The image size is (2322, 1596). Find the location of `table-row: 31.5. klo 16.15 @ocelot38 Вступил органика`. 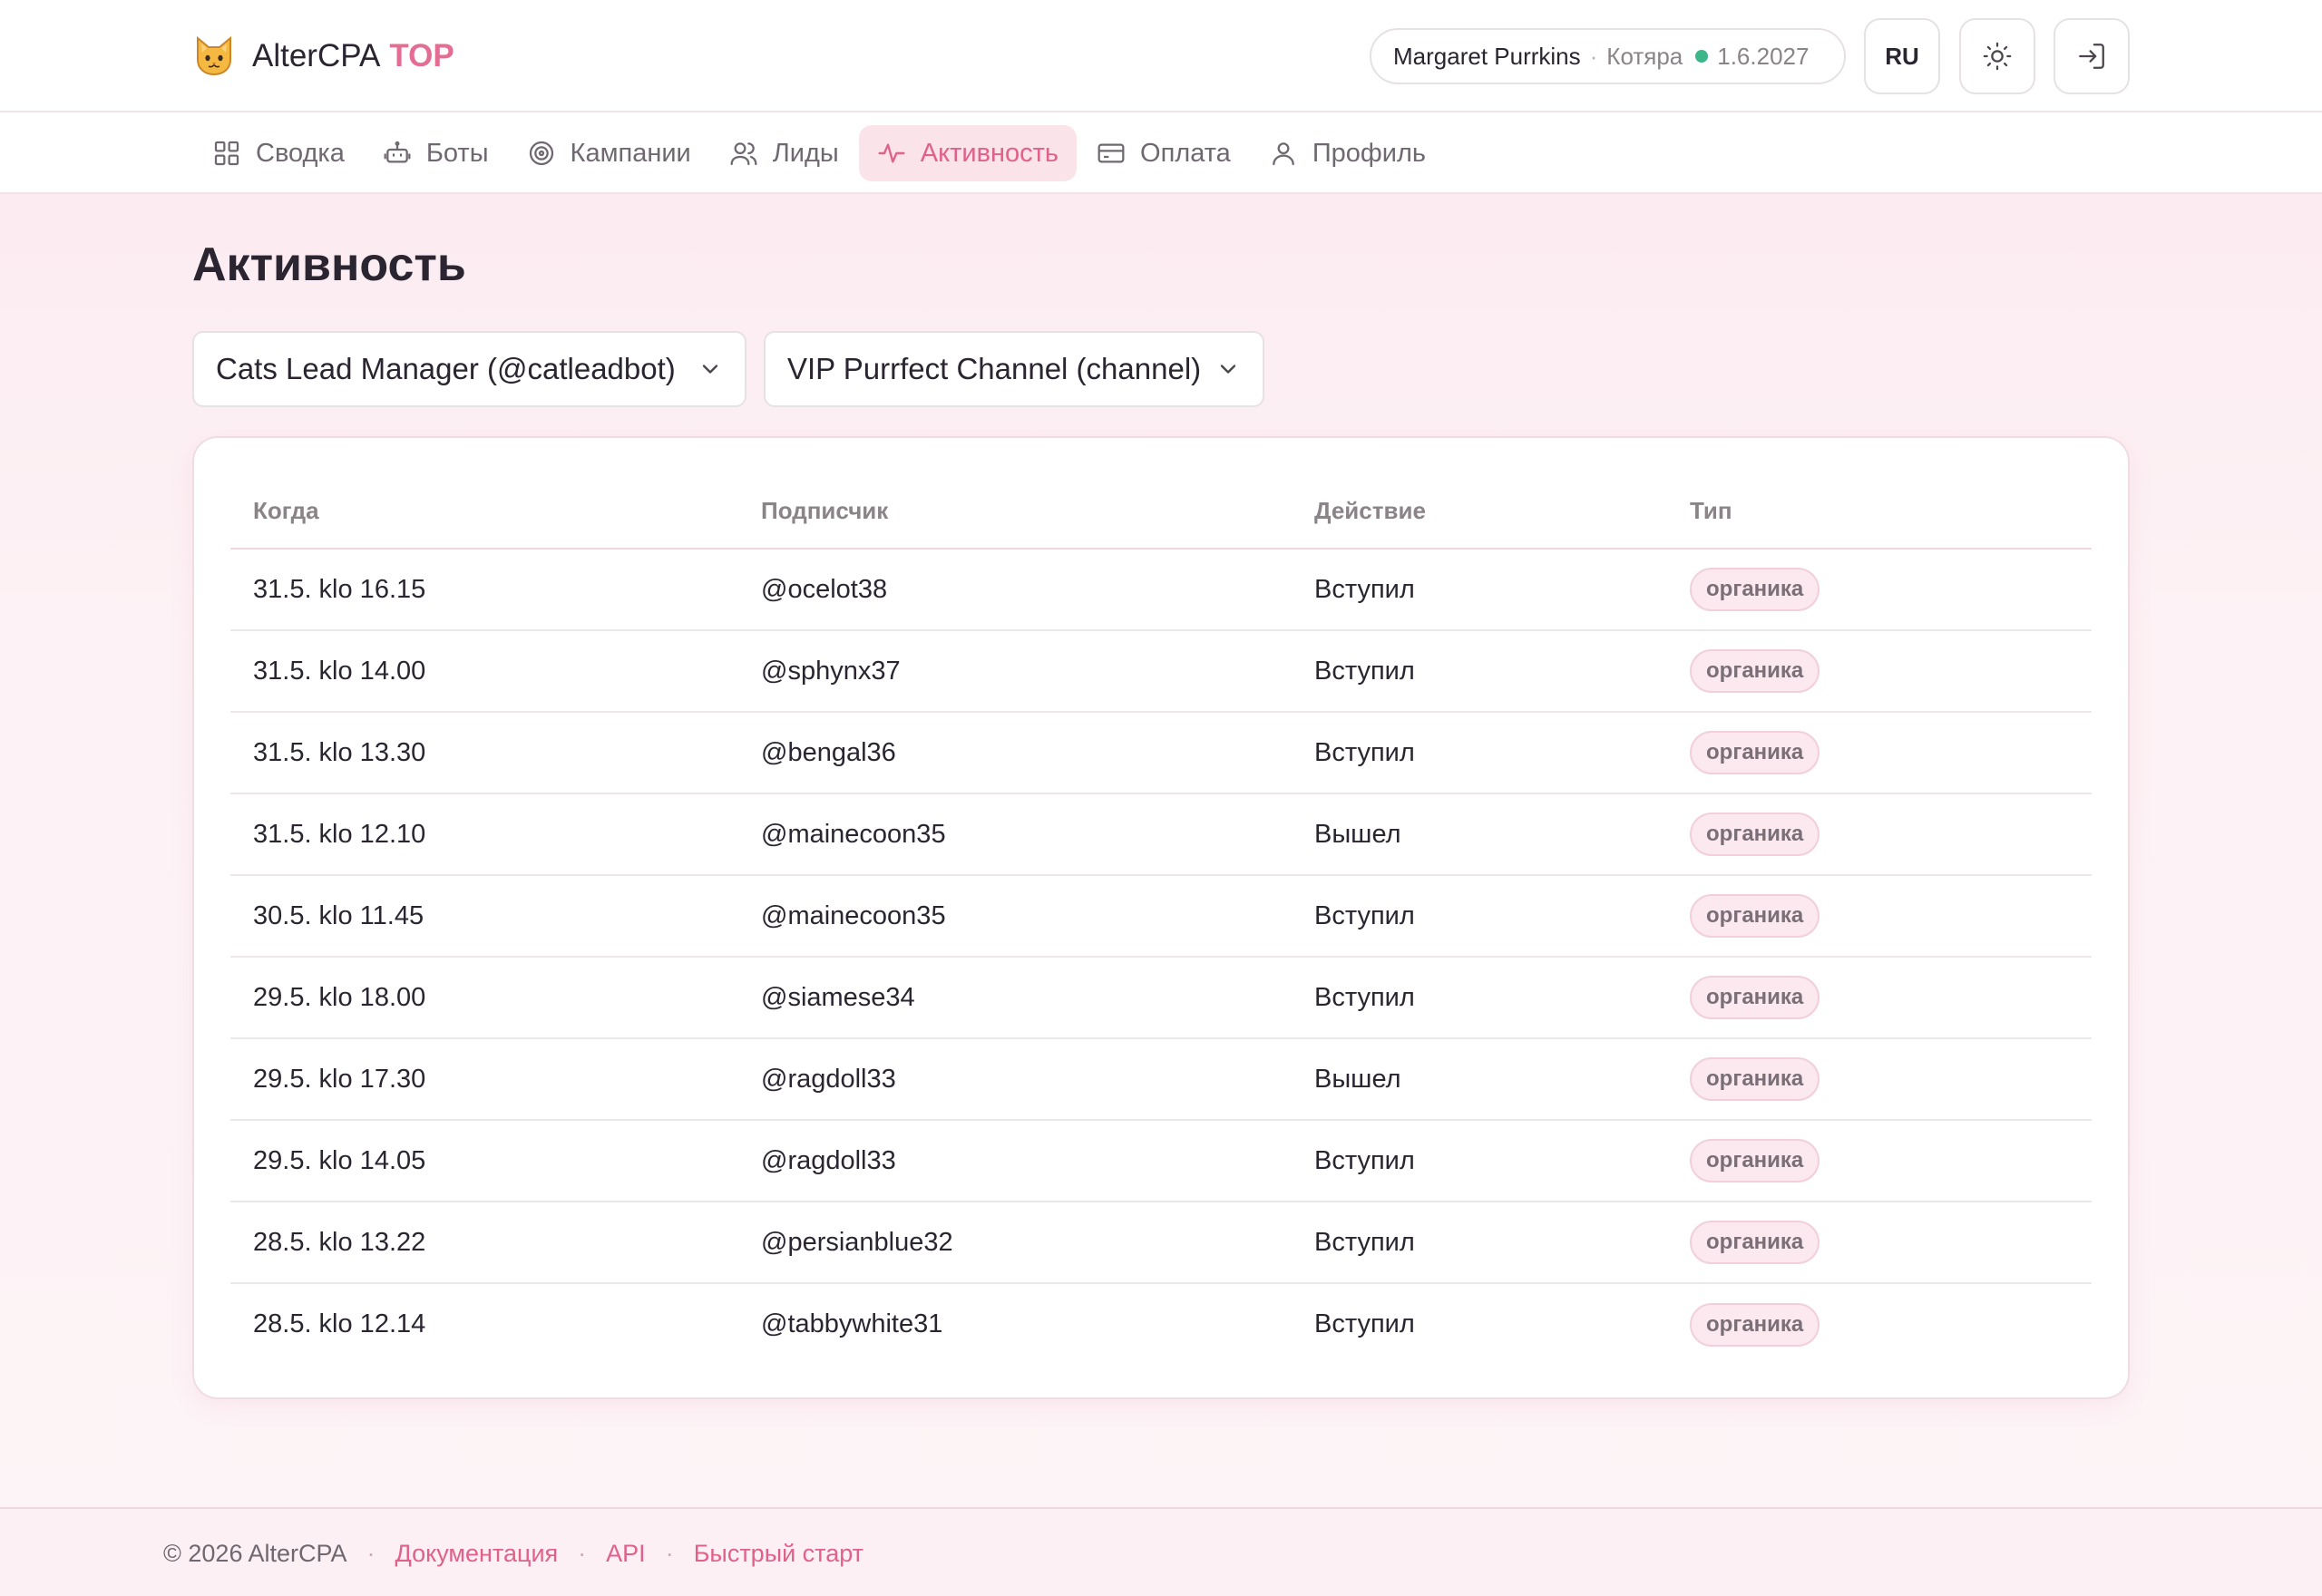

table-row: 31.5. klo 16.15 @ocelot38 Вступил органика is located at coordinates (1161, 590).